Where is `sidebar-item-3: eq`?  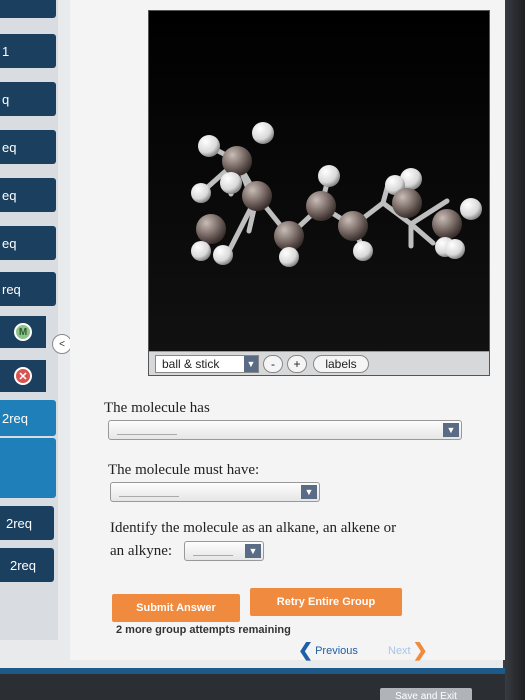
sidebar-item-3: eq is located at coordinates (28, 147).